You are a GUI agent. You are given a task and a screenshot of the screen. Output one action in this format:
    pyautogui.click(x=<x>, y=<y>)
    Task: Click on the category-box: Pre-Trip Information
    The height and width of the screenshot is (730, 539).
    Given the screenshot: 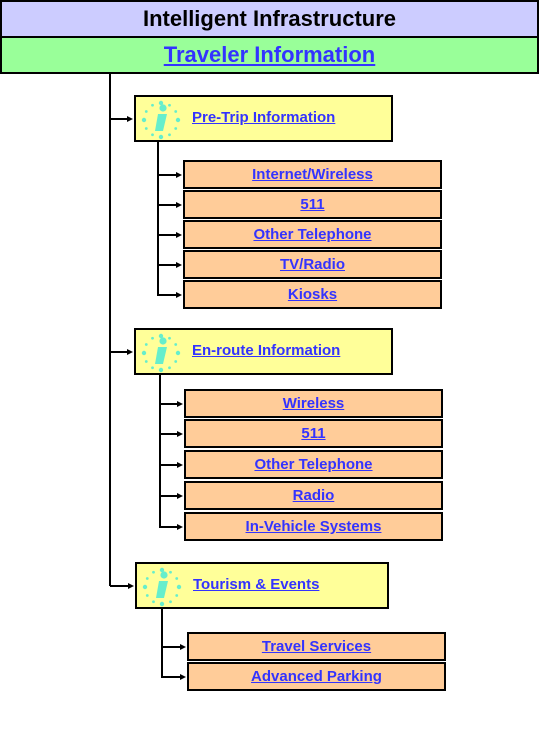 What is the action you would take?
    pyautogui.click(x=263, y=118)
    